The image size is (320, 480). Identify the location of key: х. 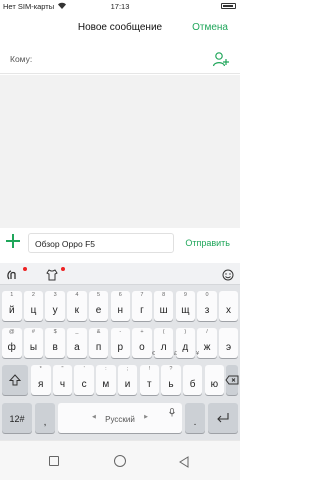
(228, 306).